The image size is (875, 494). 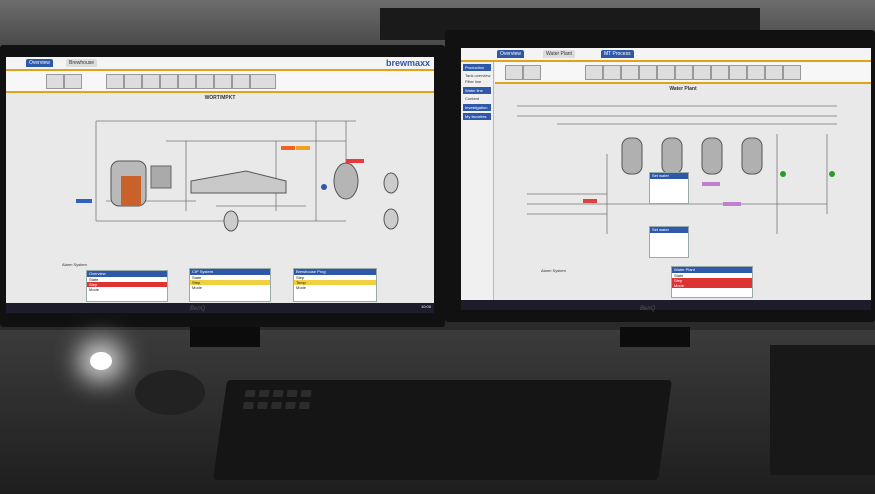 I want to click on pump-status, so click(x=783, y=174).